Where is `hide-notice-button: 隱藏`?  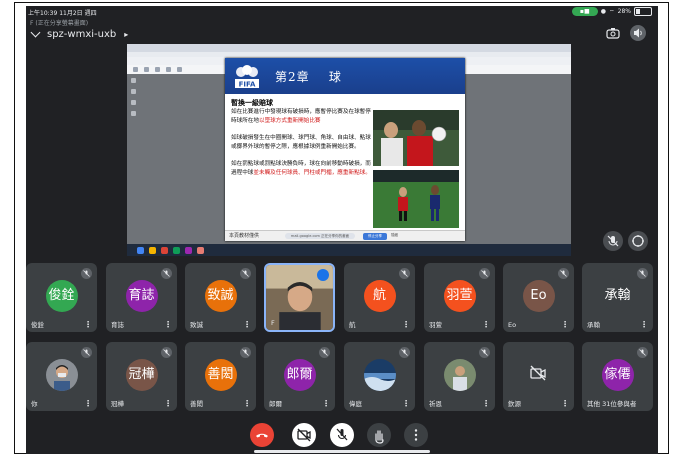
hide-notice-button: 隱藏 is located at coordinates (394, 235).